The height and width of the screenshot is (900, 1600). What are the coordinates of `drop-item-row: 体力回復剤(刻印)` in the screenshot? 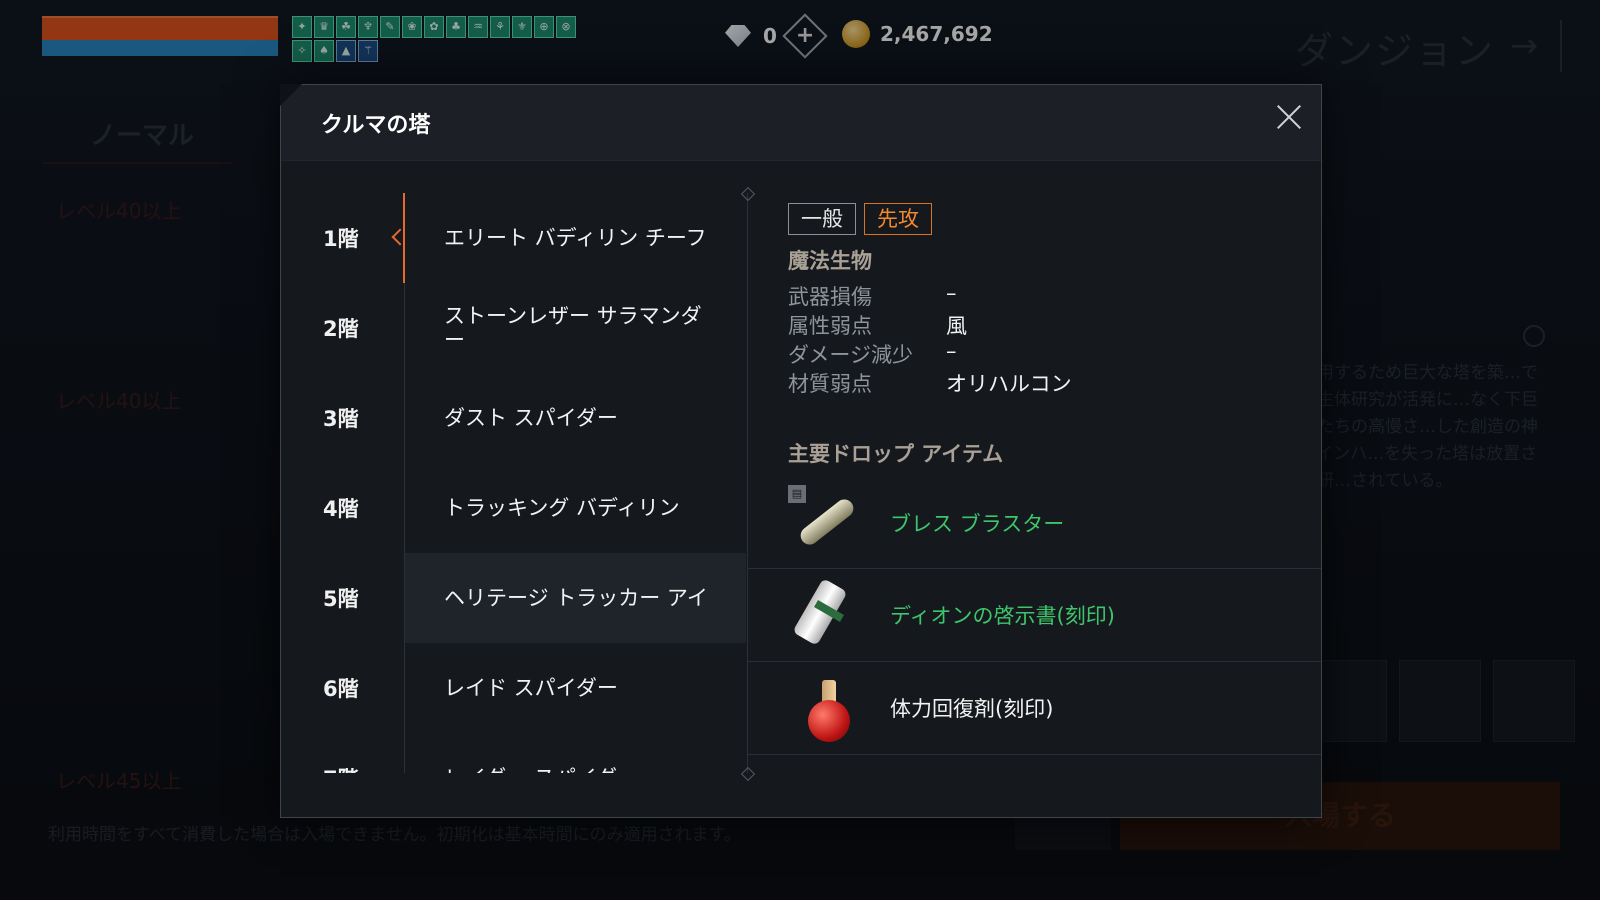 It's located at (1034, 708).